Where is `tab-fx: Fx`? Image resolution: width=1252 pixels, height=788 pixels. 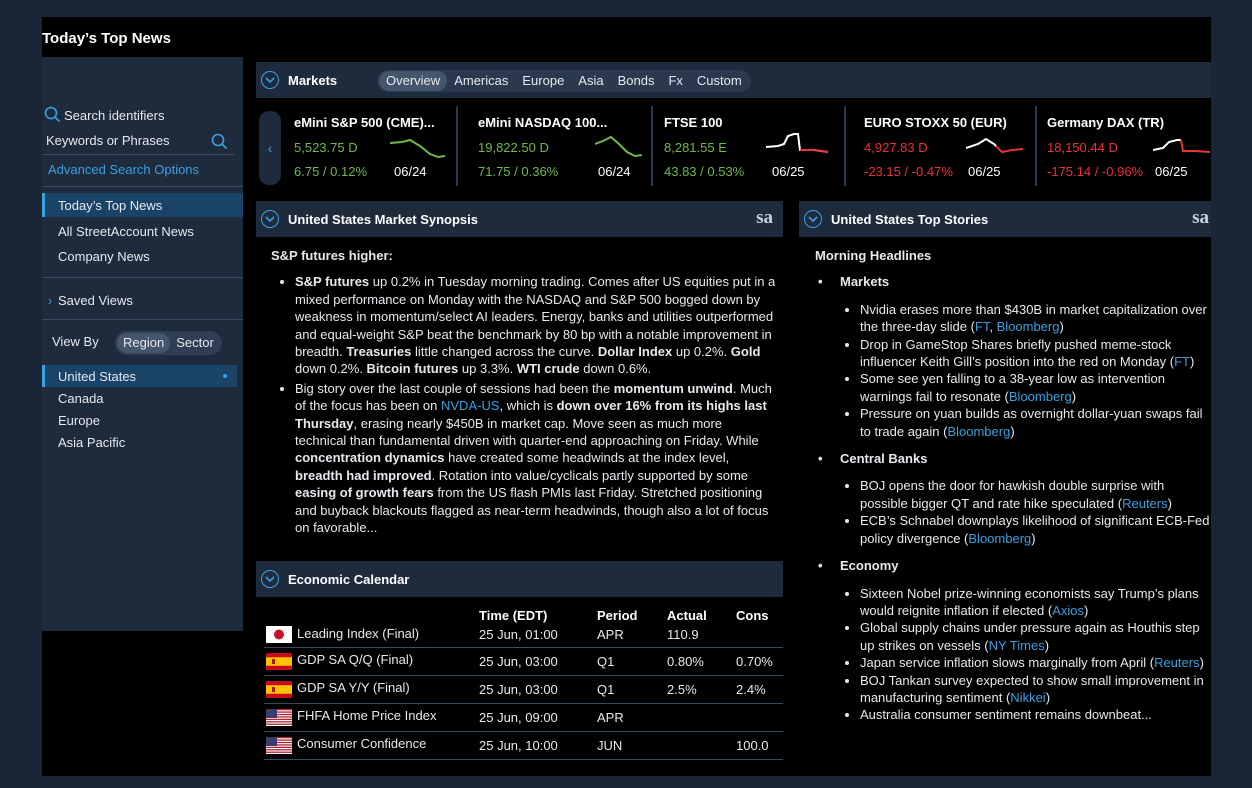 tab-fx: Fx is located at coordinates (675, 81).